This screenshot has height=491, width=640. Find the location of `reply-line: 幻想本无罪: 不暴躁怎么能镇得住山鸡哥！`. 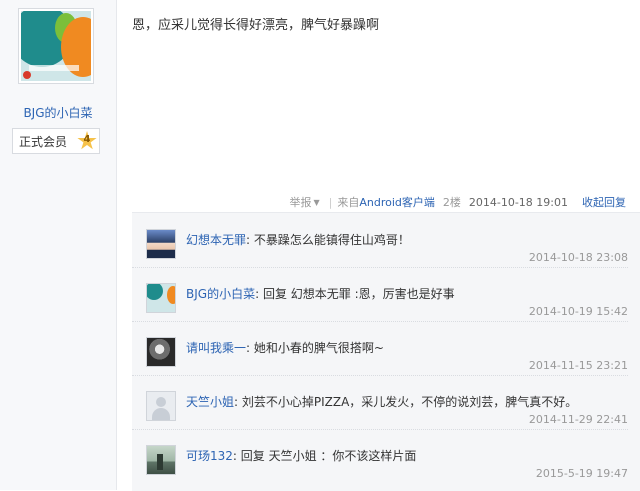

reply-line: 幻想本无罪: 不暴躁怎么能镇得住山鸡哥！ is located at coordinates (298, 239).